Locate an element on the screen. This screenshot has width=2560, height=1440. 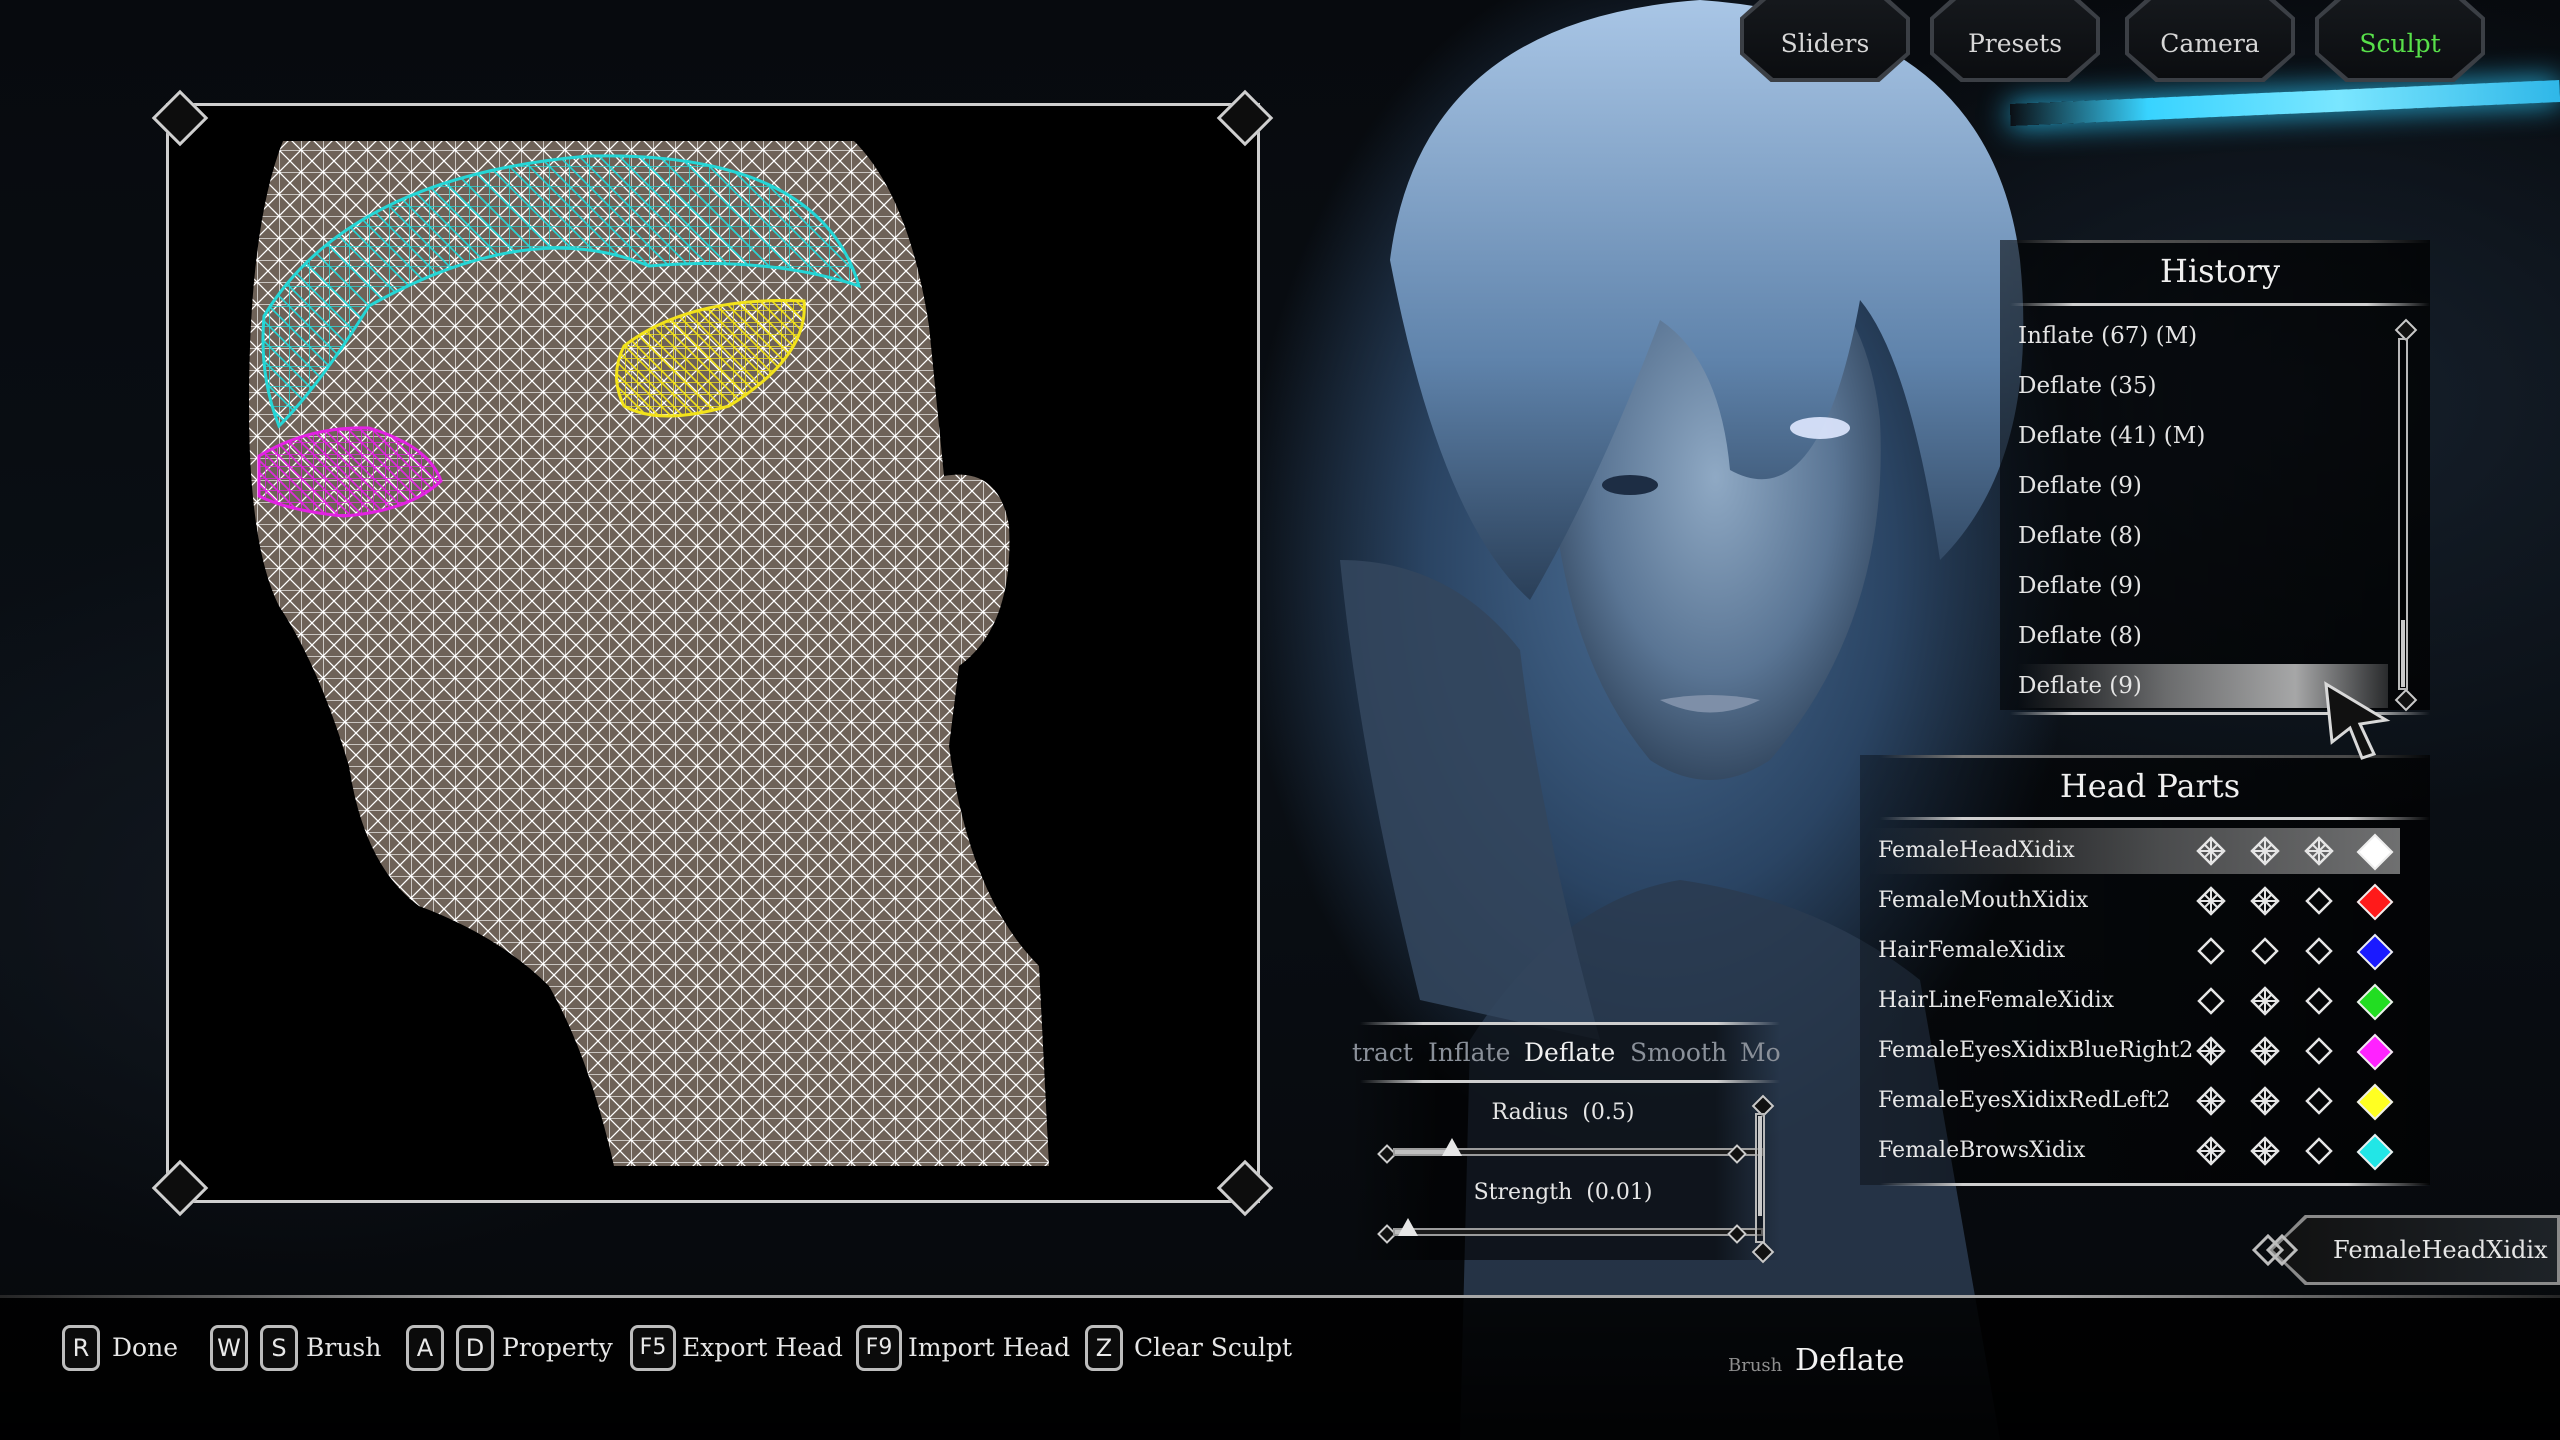
hint-clear-sculpt: Clear Sculpt is located at coordinates (1213, 1347).